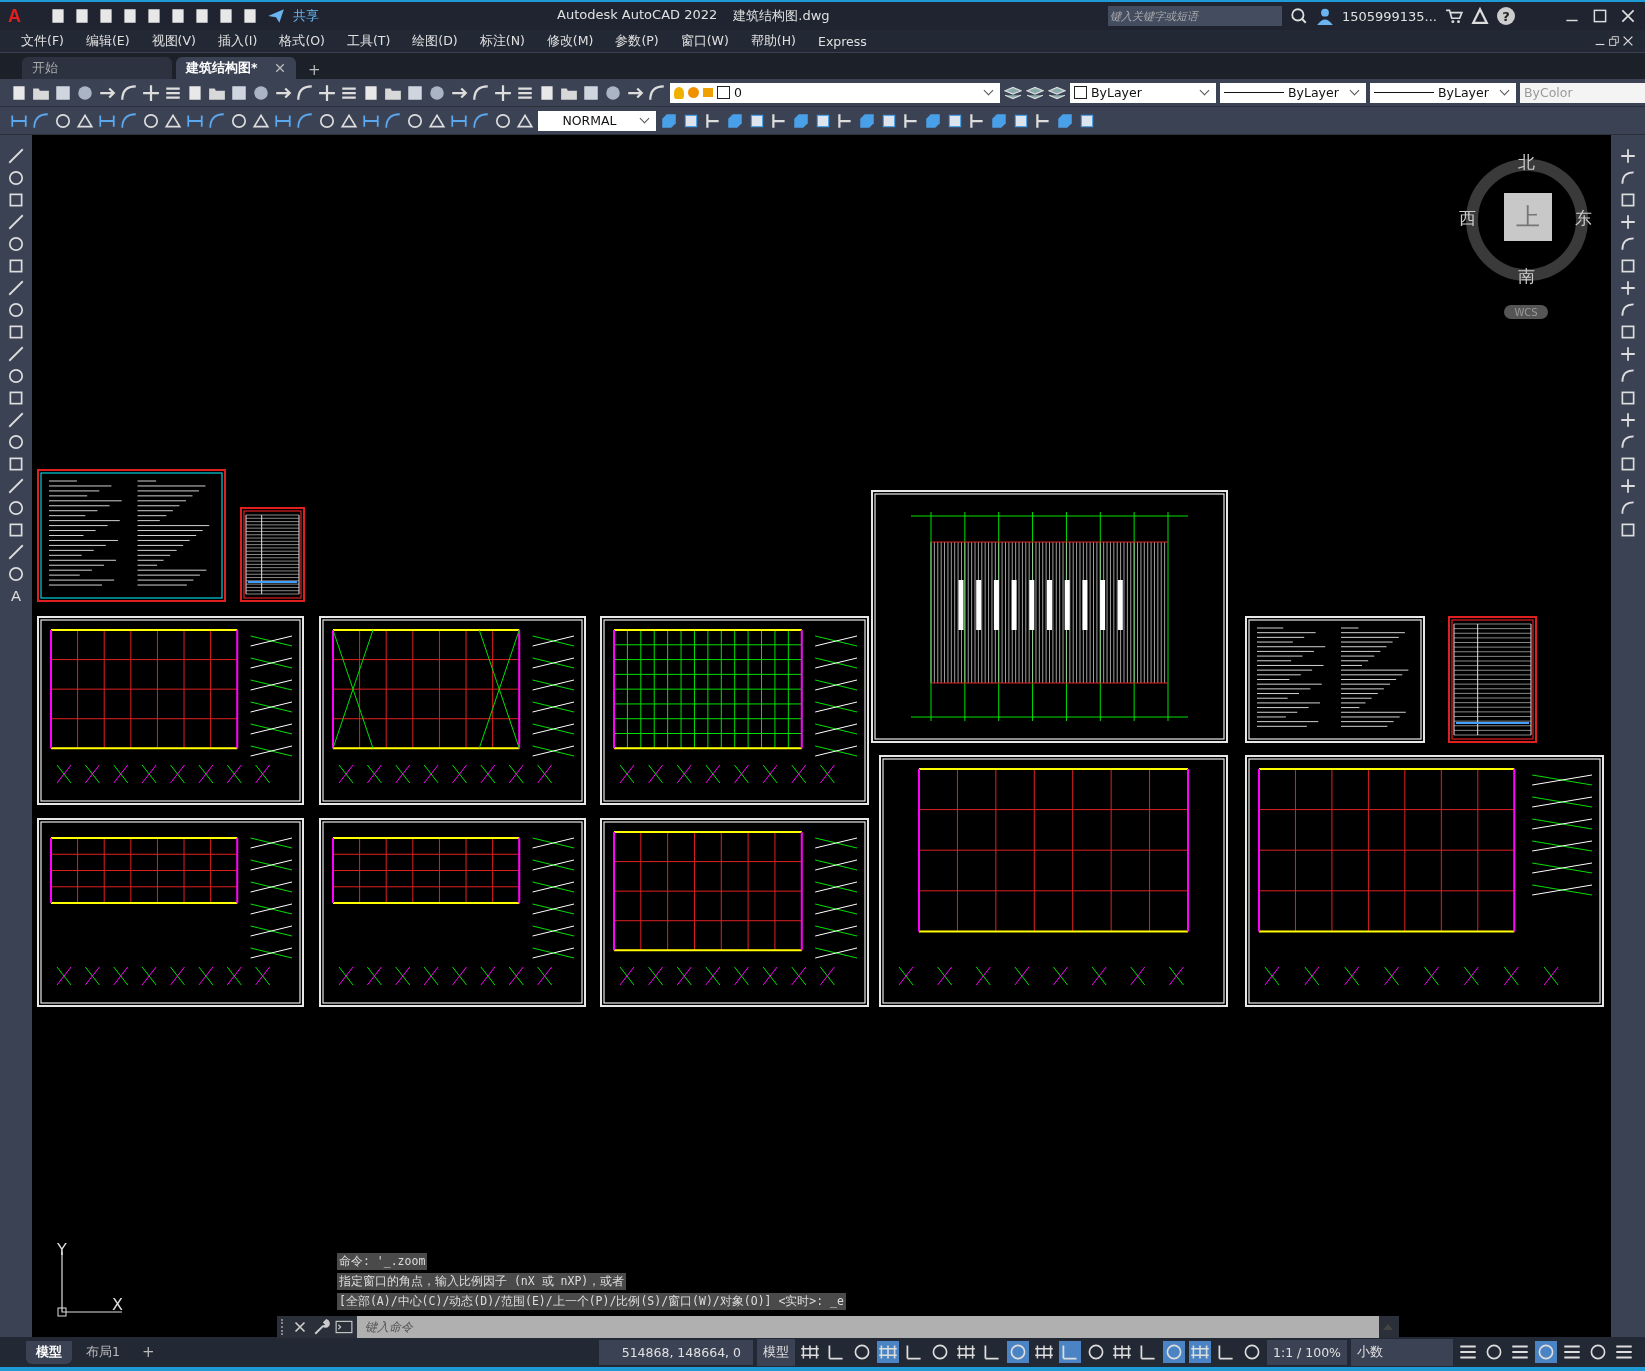 The image size is (1645, 1371). I want to click on search-field: 键入关键字或短语, so click(1194, 16).